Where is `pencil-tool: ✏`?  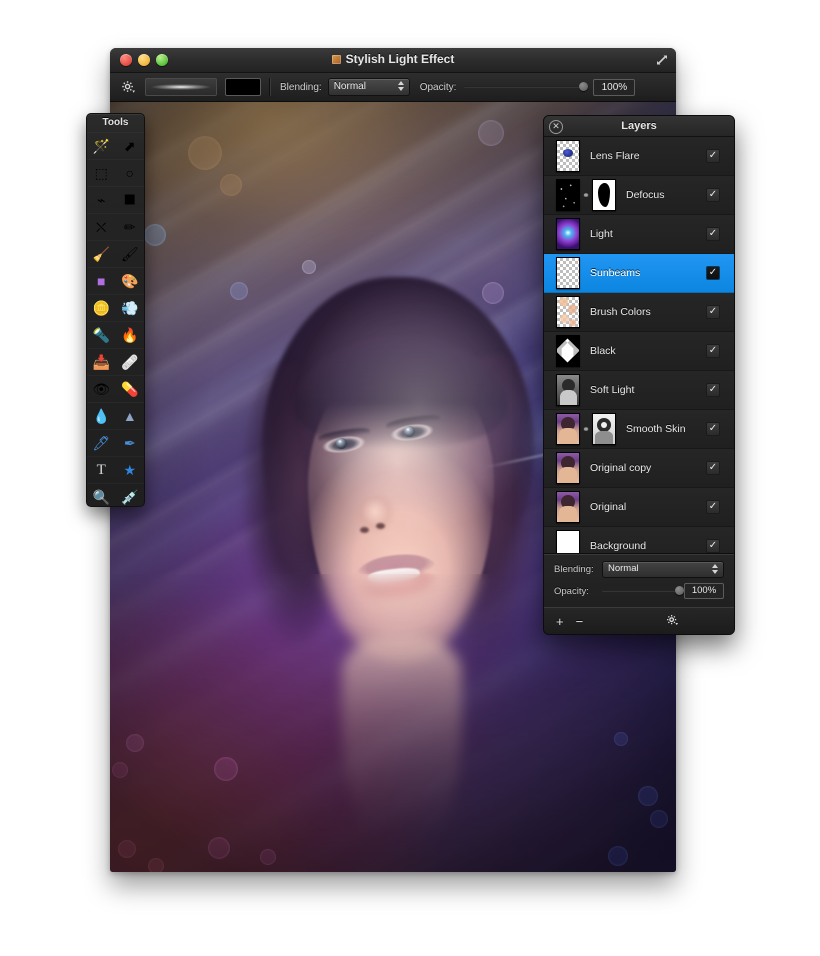 pencil-tool: ✏ is located at coordinates (130, 226).